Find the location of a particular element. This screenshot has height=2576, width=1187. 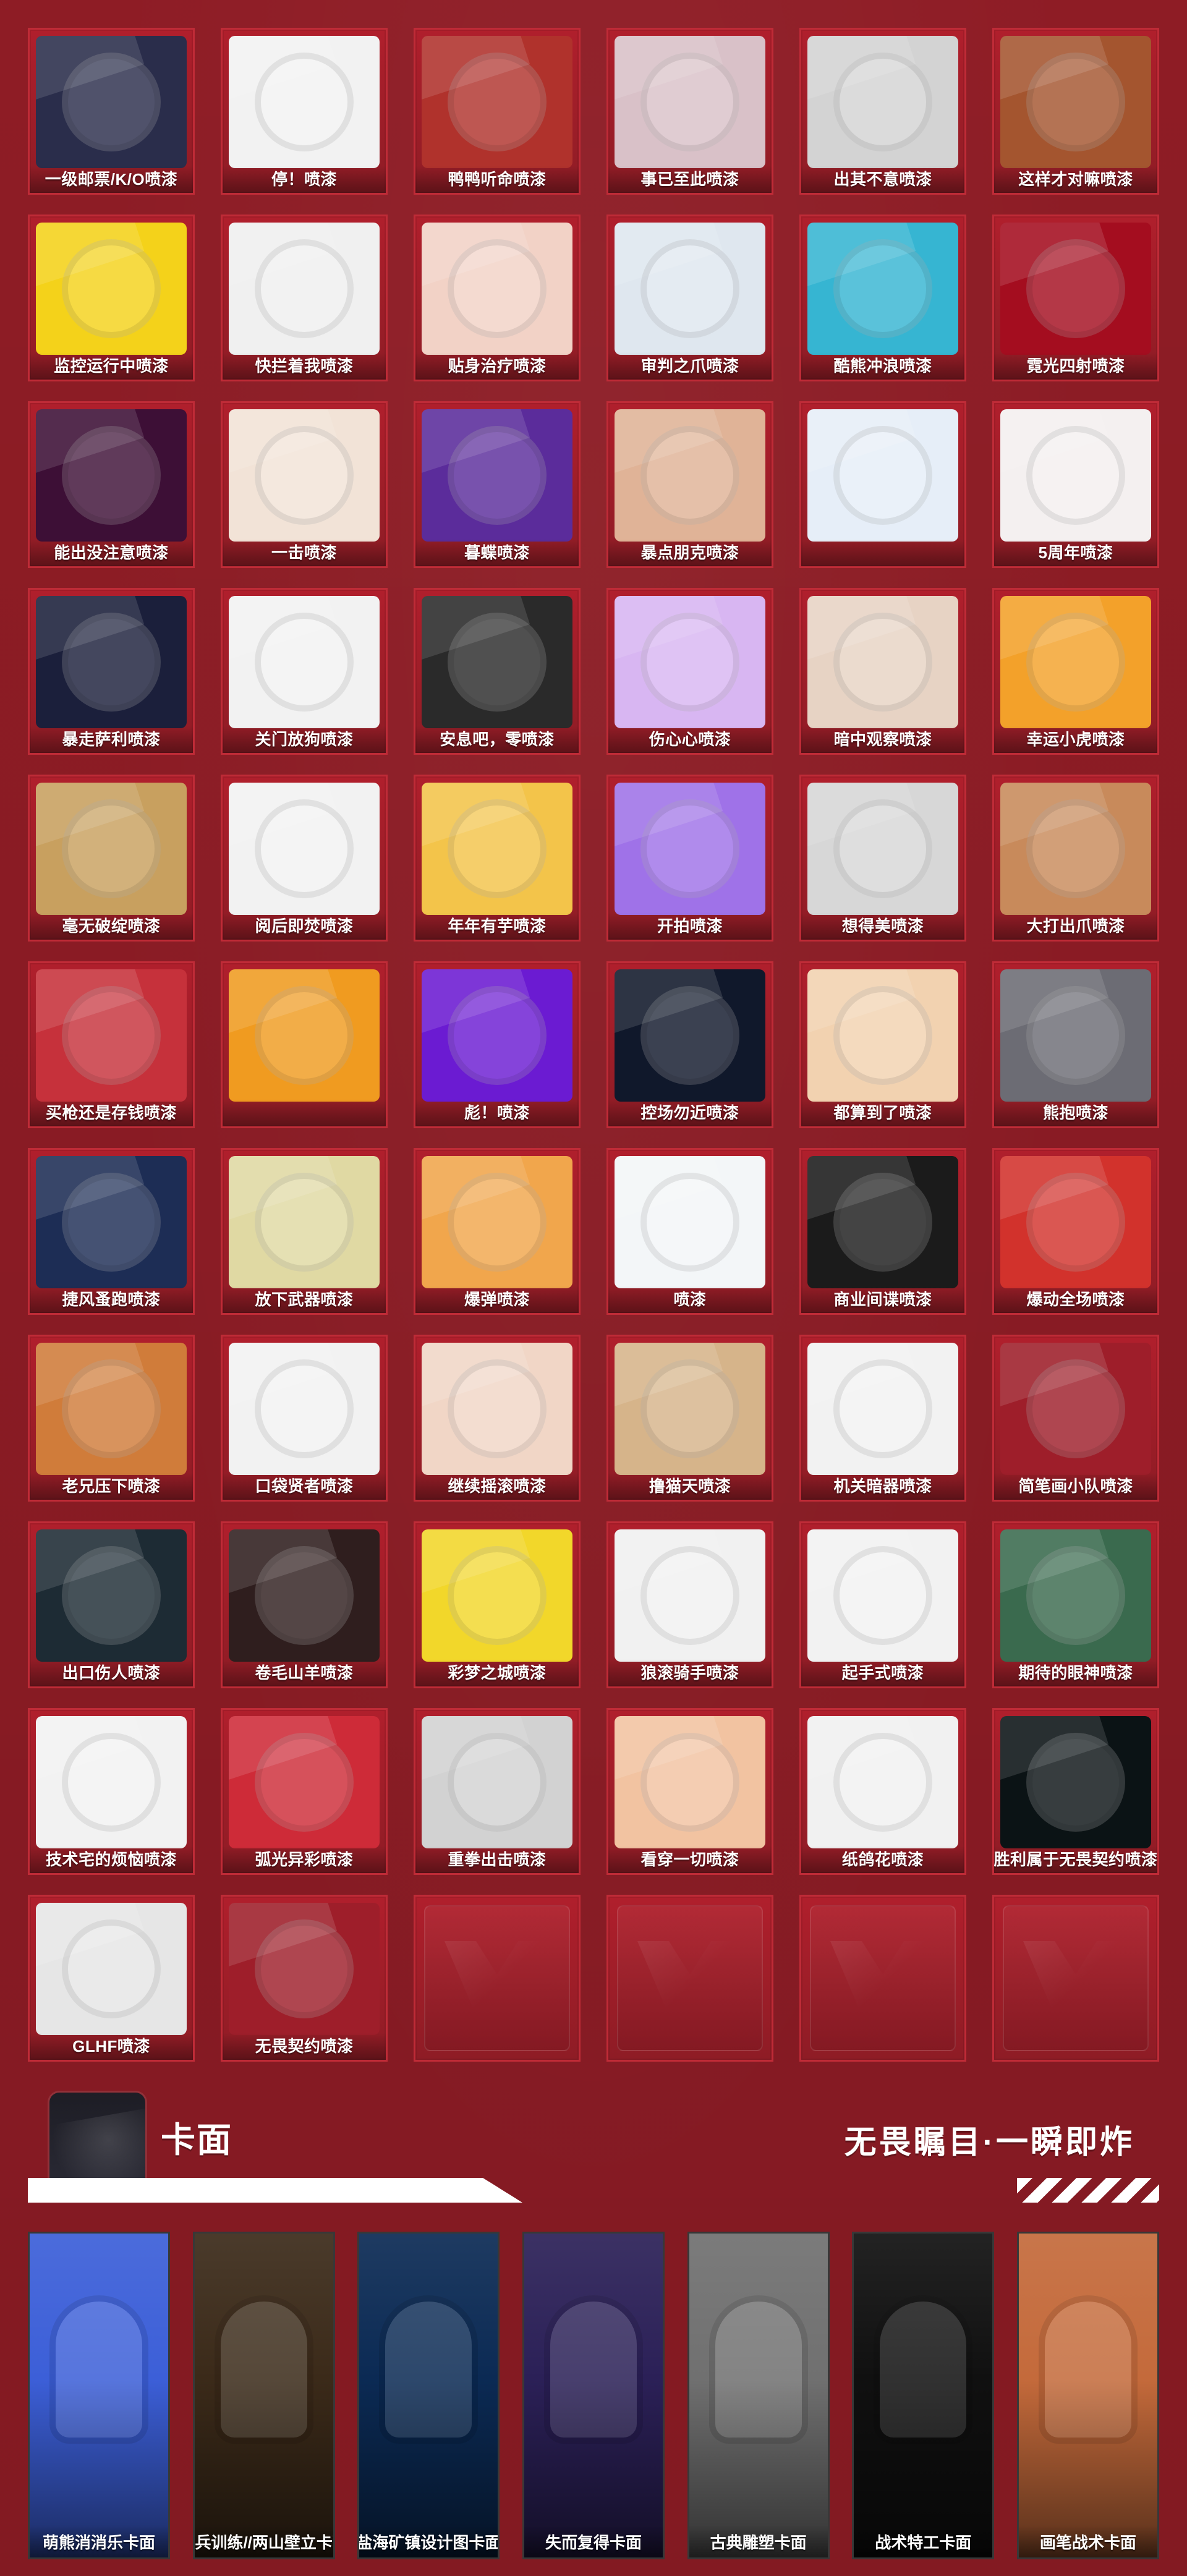

spray-tile: 期待的眼神喷漆 is located at coordinates (1076, 1604).